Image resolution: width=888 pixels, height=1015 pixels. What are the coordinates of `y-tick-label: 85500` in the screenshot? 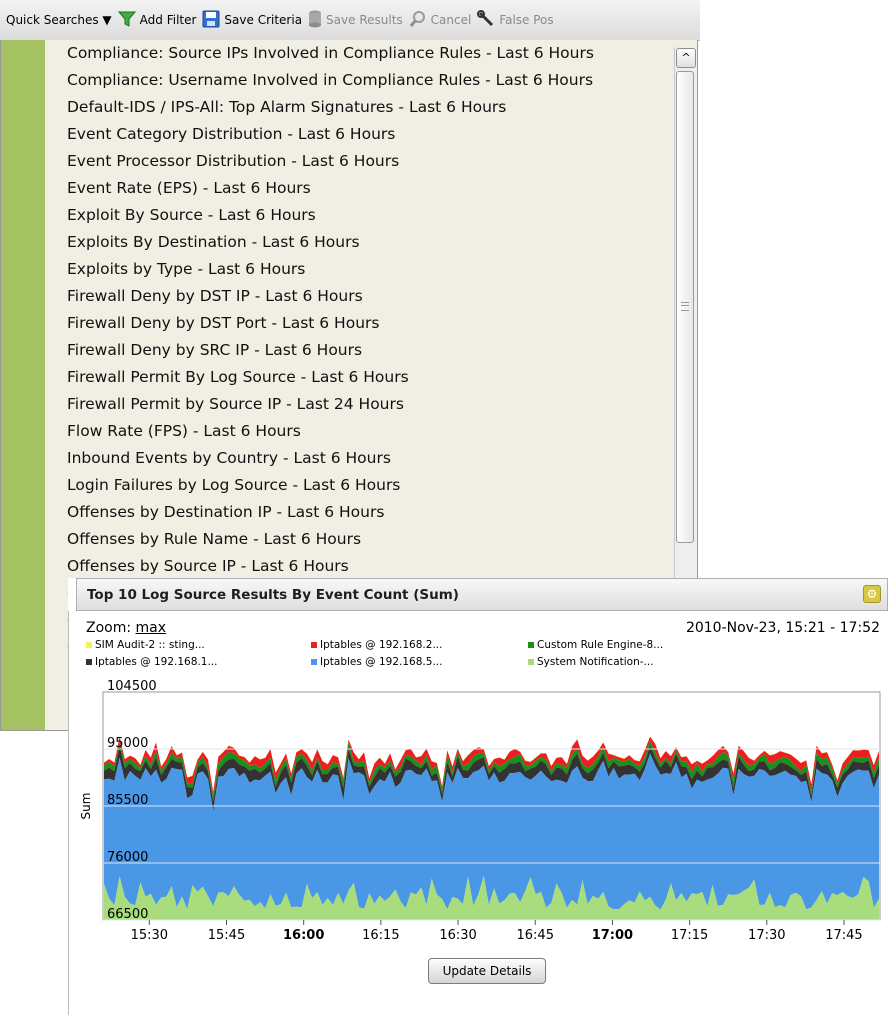 It's located at (127, 800).